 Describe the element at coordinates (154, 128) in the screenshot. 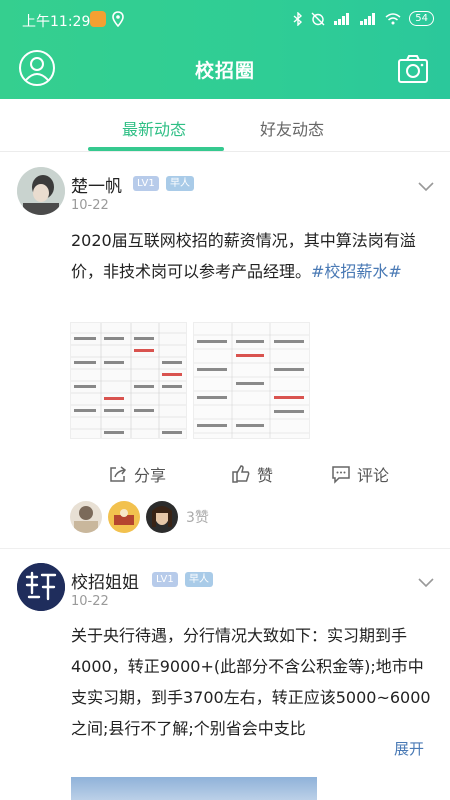

I see `tab-latest: 最新动态` at that location.